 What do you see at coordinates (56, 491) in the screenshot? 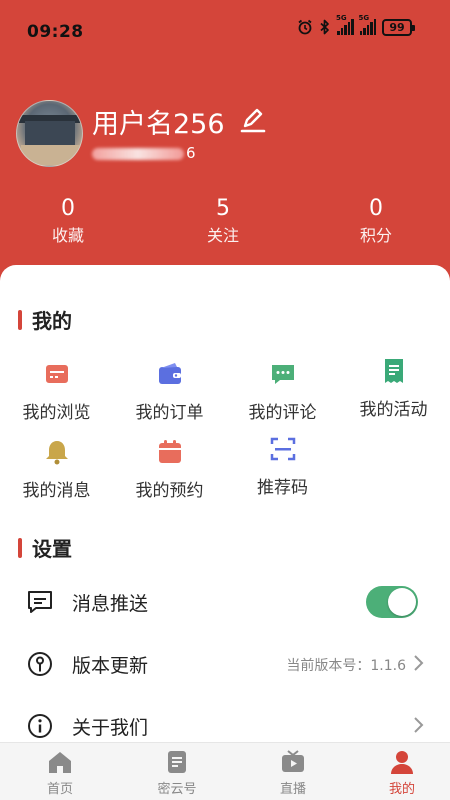
I see `grid-item-label: 我的消息` at bounding box center [56, 491].